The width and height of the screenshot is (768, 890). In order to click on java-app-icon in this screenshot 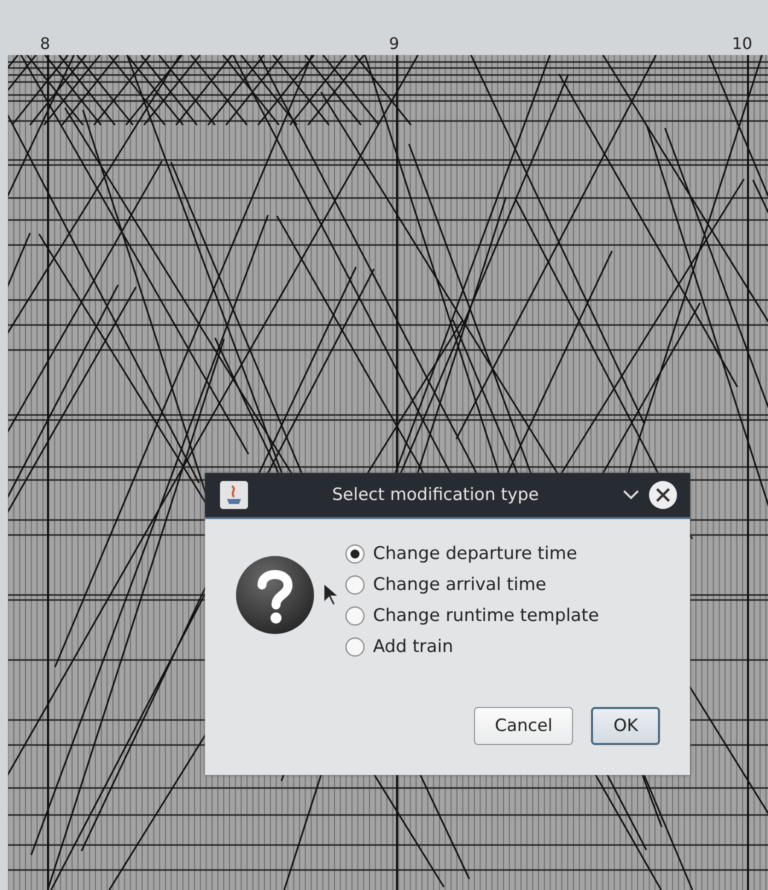, I will do `click(234, 495)`.